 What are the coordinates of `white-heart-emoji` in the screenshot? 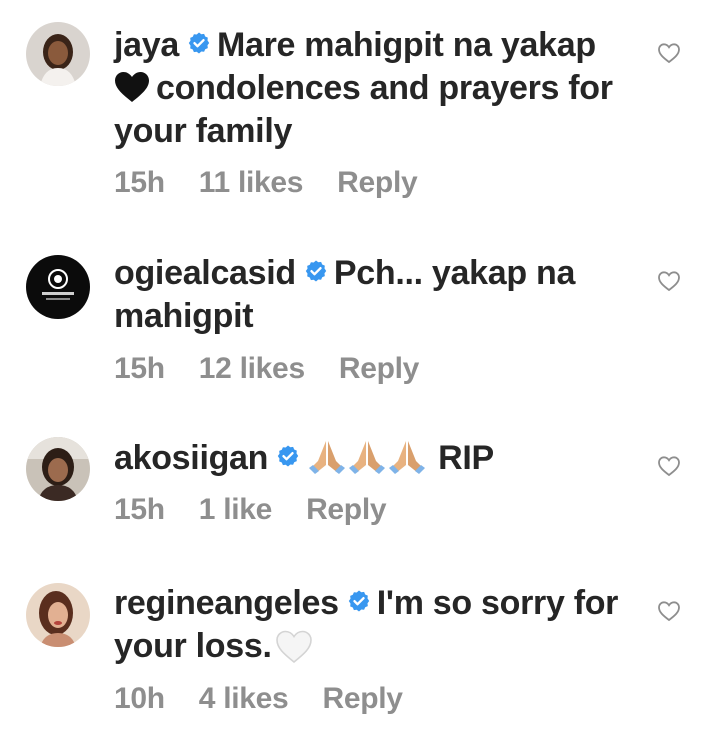 It's located at (294, 647).